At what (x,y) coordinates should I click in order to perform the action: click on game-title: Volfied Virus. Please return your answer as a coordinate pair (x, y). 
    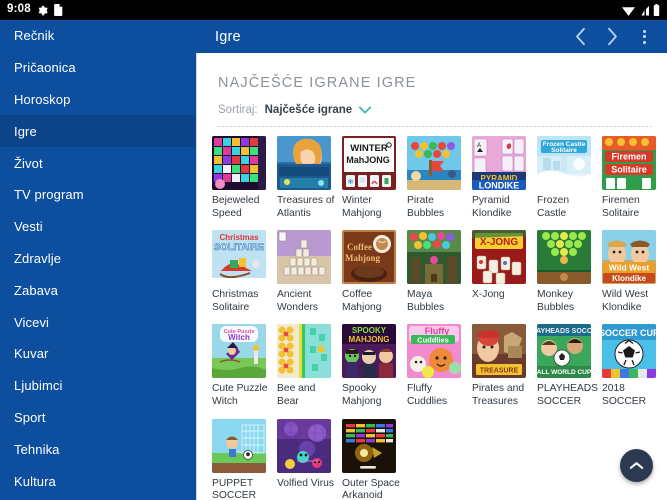
    Looking at the image, I should click on (306, 483).